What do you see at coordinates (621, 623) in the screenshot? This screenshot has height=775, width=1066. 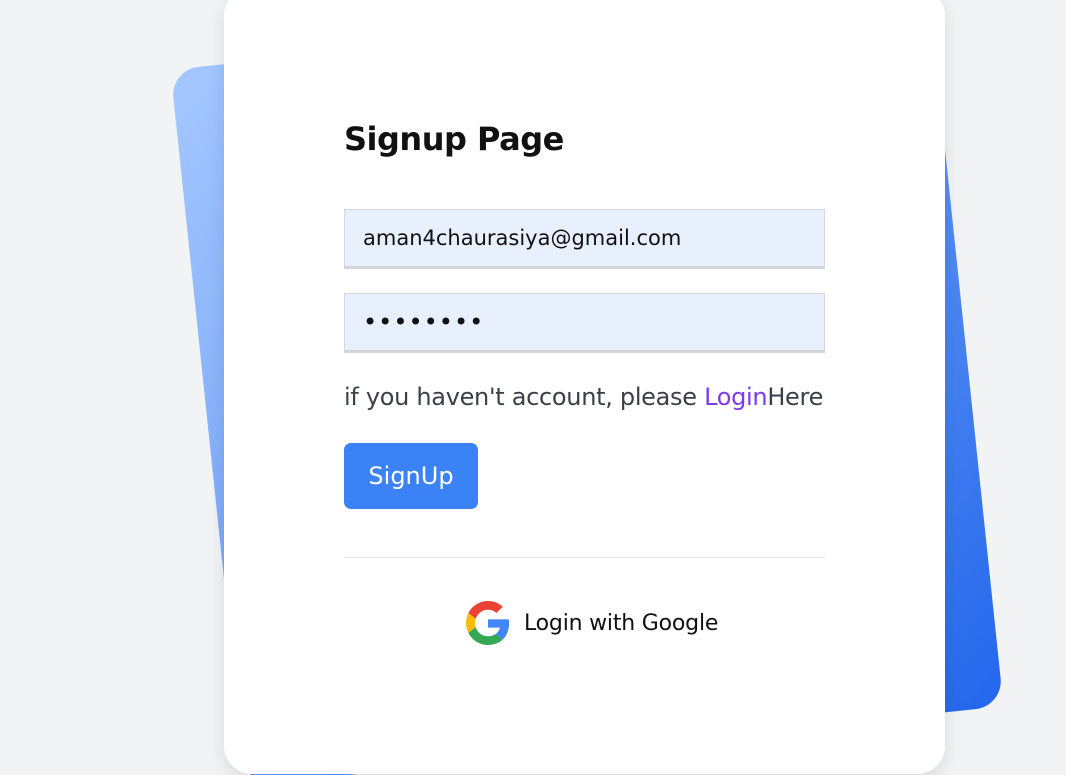 I see `google-login-label: Login with Google` at bounding box center [621, 623].